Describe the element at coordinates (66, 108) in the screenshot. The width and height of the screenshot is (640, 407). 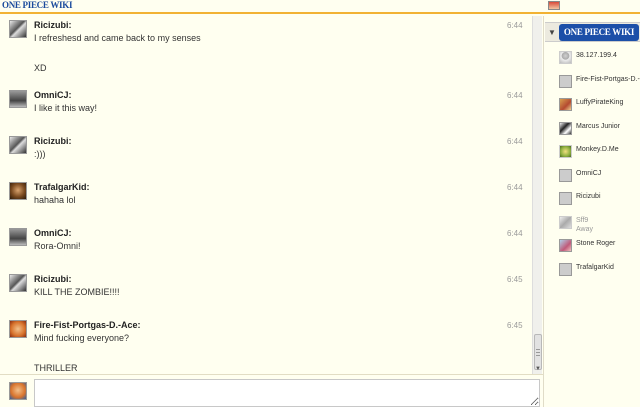
I see `message-text: I like it this way!` at that location.